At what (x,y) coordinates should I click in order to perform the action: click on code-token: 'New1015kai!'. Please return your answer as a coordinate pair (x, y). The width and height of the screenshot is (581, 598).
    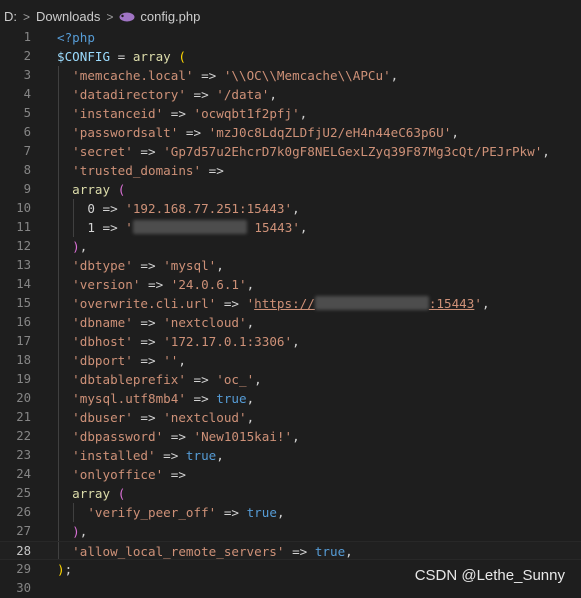
    Looking at the image, I should click on (243, 436).